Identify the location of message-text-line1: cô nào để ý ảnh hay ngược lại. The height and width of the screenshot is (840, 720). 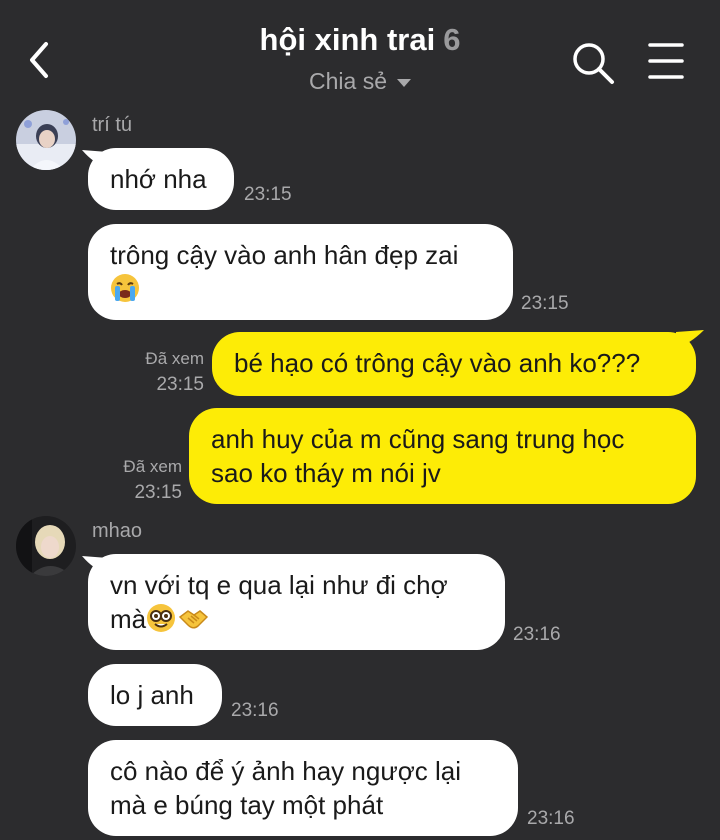
(286, 771).